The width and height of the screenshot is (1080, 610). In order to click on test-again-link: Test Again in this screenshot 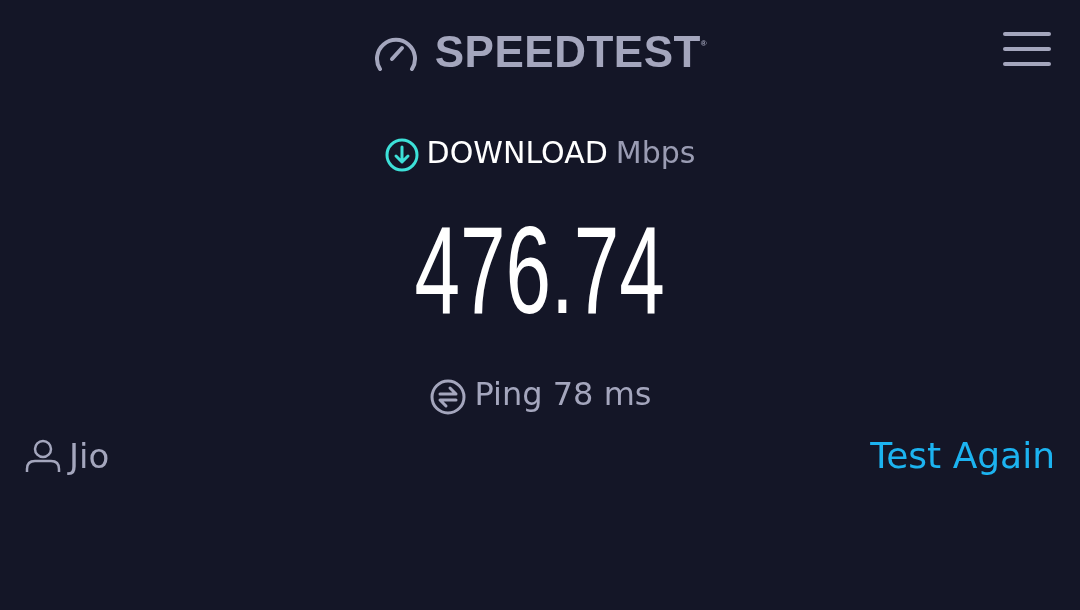, I will do `click(962, 456)`.